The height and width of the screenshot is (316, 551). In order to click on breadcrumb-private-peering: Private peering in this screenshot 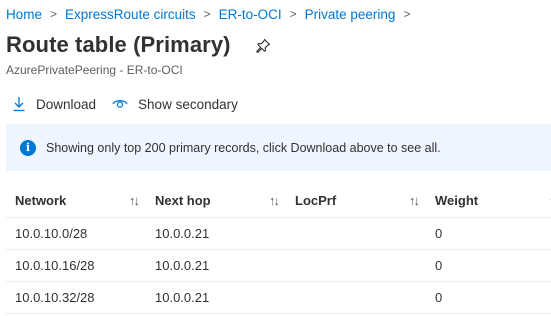, I will do `click(350, 14)`.